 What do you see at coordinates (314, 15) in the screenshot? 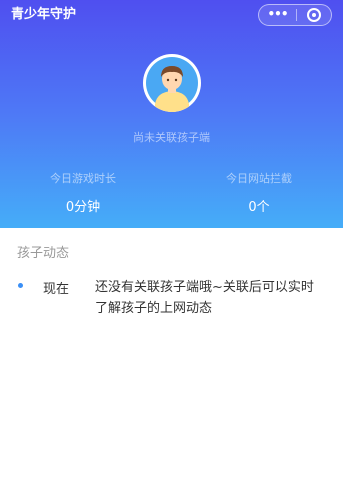
I see `target-close-icon` at bounding box center [314, 15].